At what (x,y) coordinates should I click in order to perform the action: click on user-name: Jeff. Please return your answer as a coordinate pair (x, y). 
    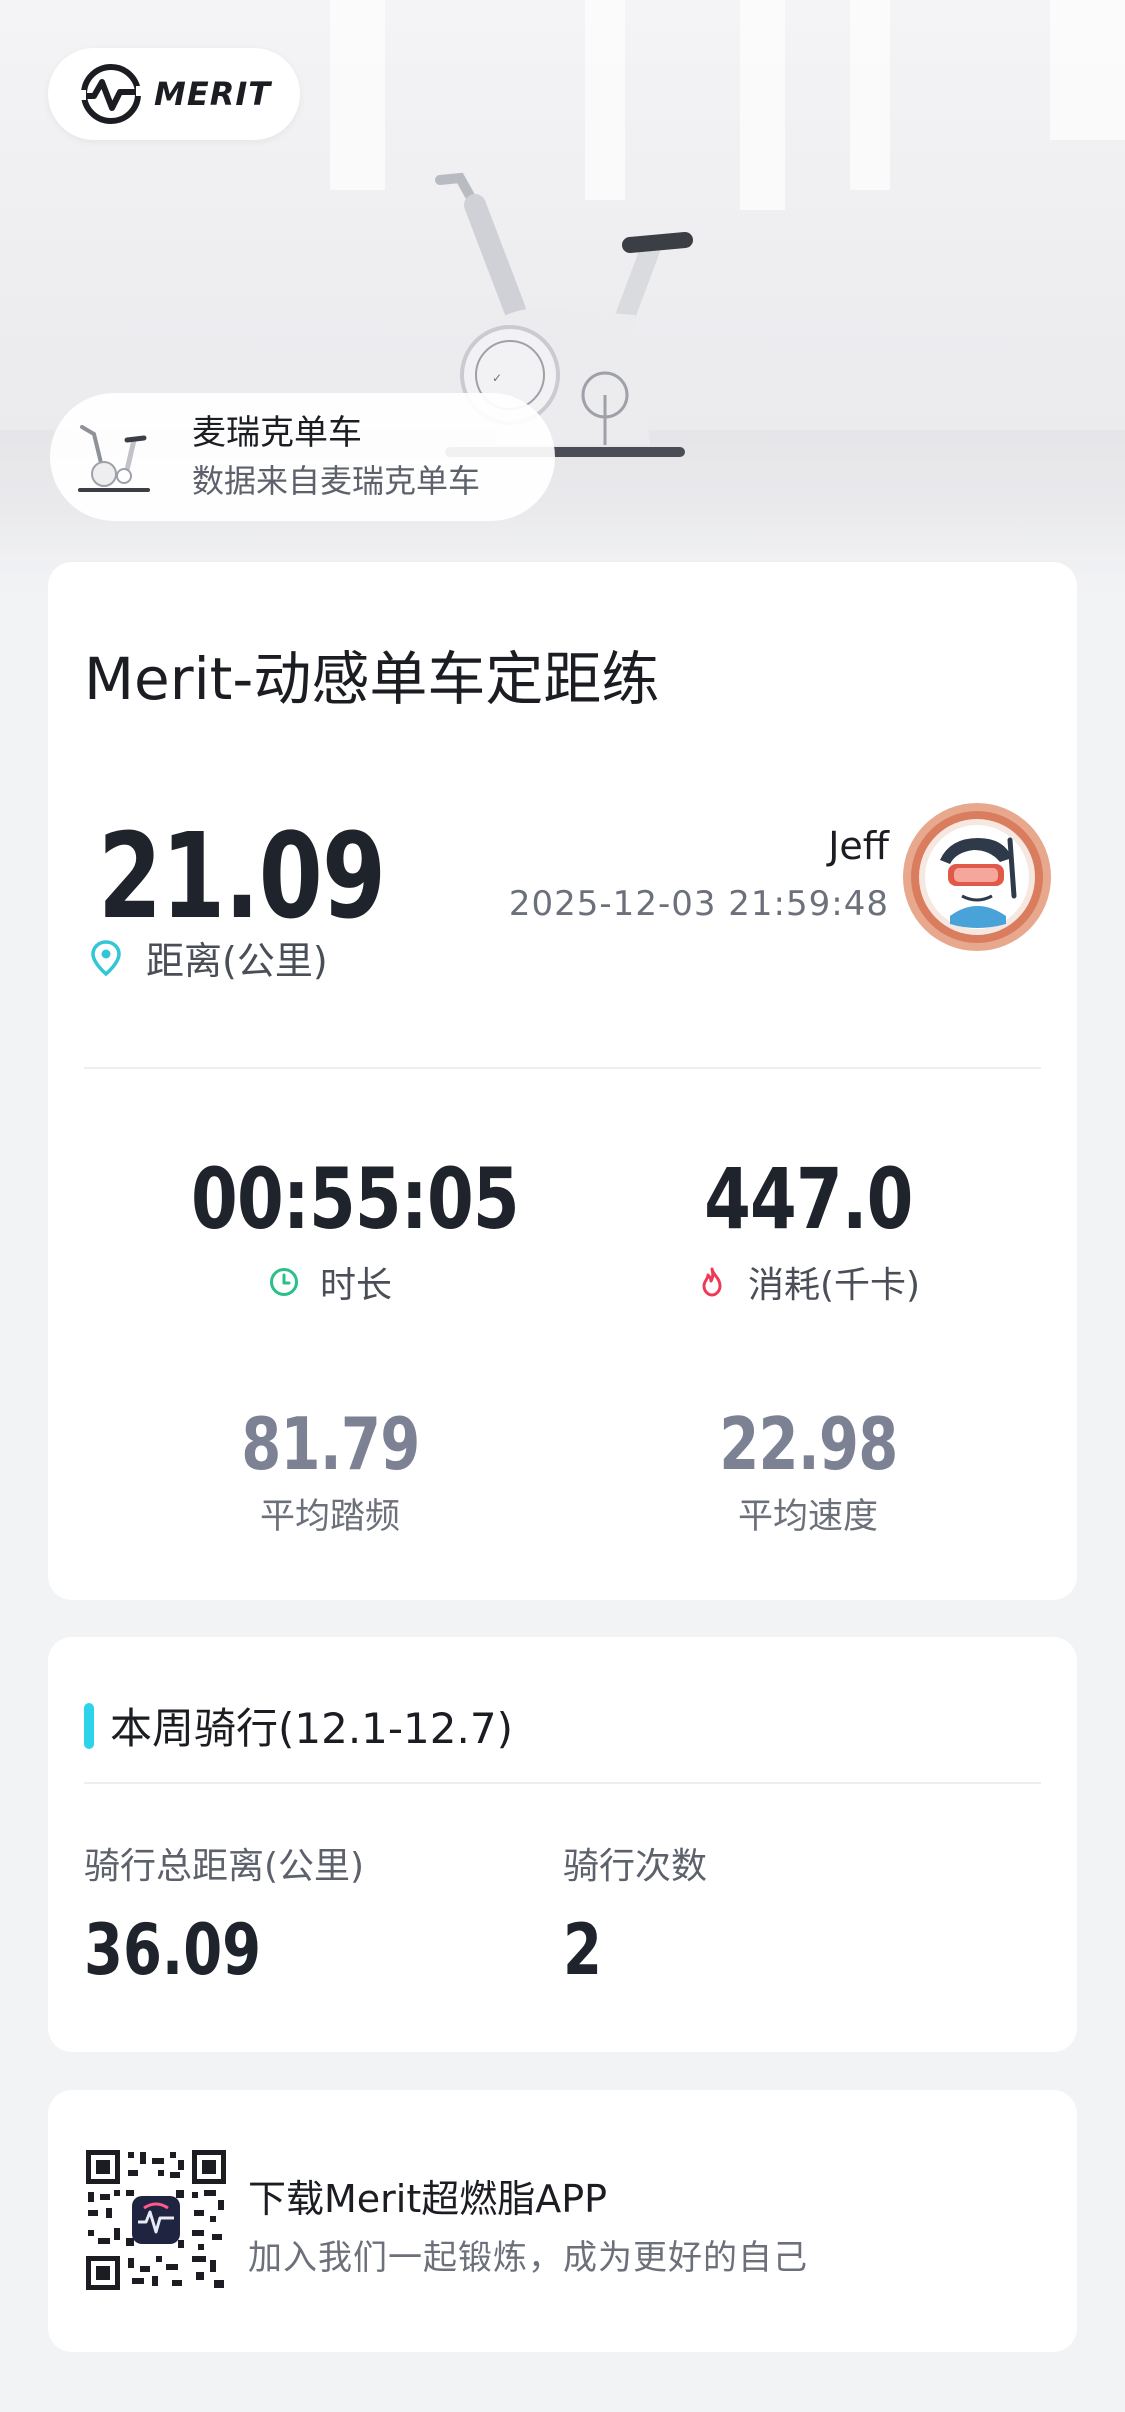
    Looking at the image, I should click on (858, 846).